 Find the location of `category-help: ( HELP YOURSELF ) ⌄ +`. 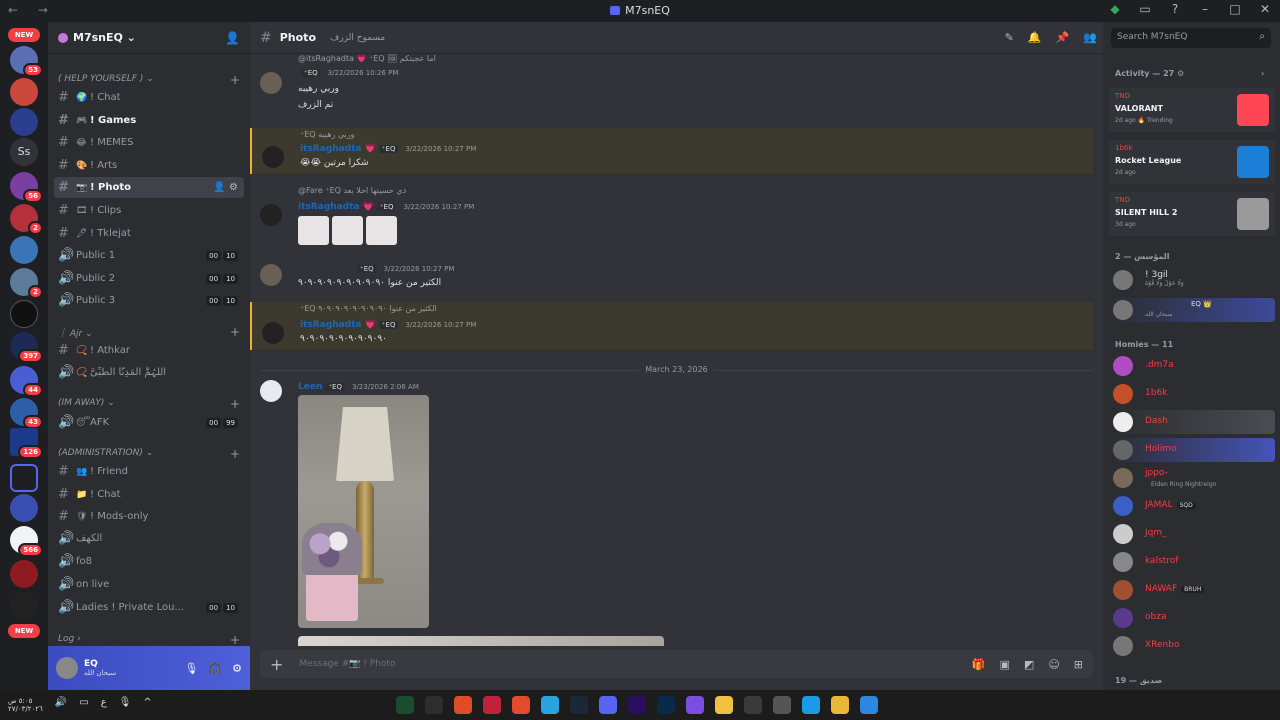

category-help: ( HELP YOURSELF ) ⌄ + is located at coordinates (149, 80).